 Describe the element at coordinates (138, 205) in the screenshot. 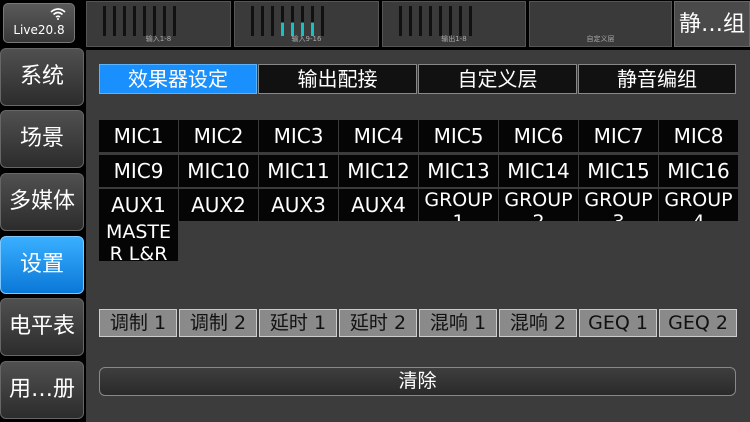

I see `mix-button: AUX1` at that location.